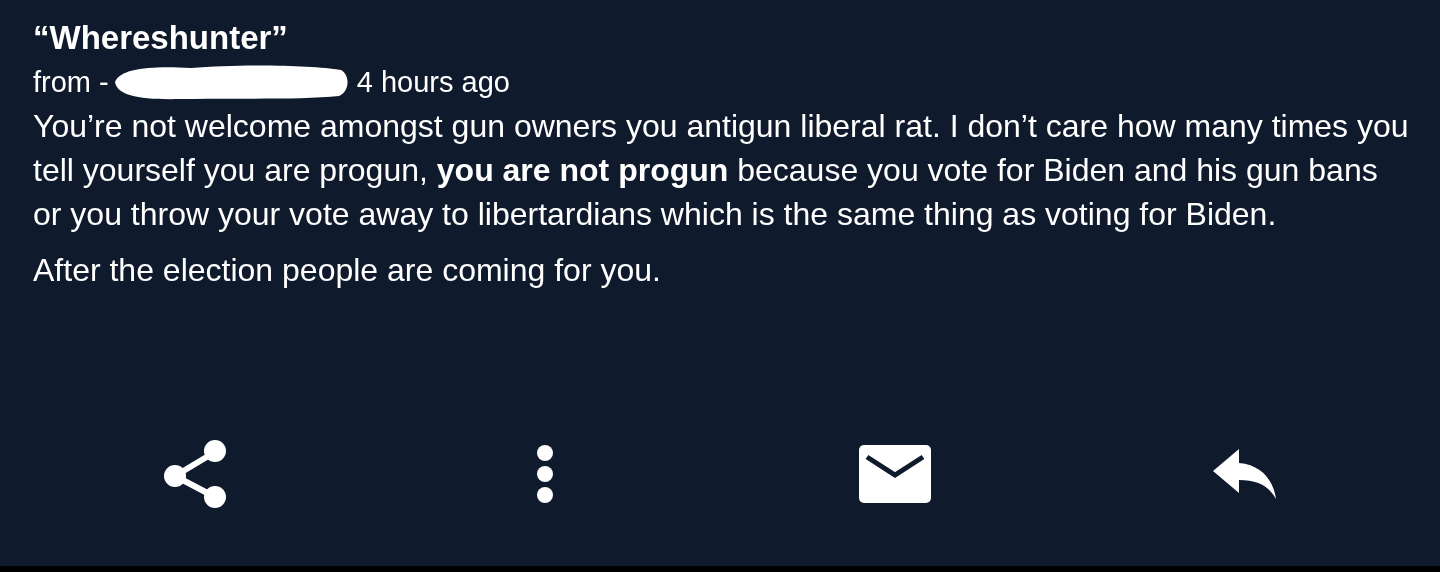 The image size is (1440, 572). What do you see at coordinates (545, 474) in the screenshot?
I see `more-options-icon` at bounding box center [545, 474].